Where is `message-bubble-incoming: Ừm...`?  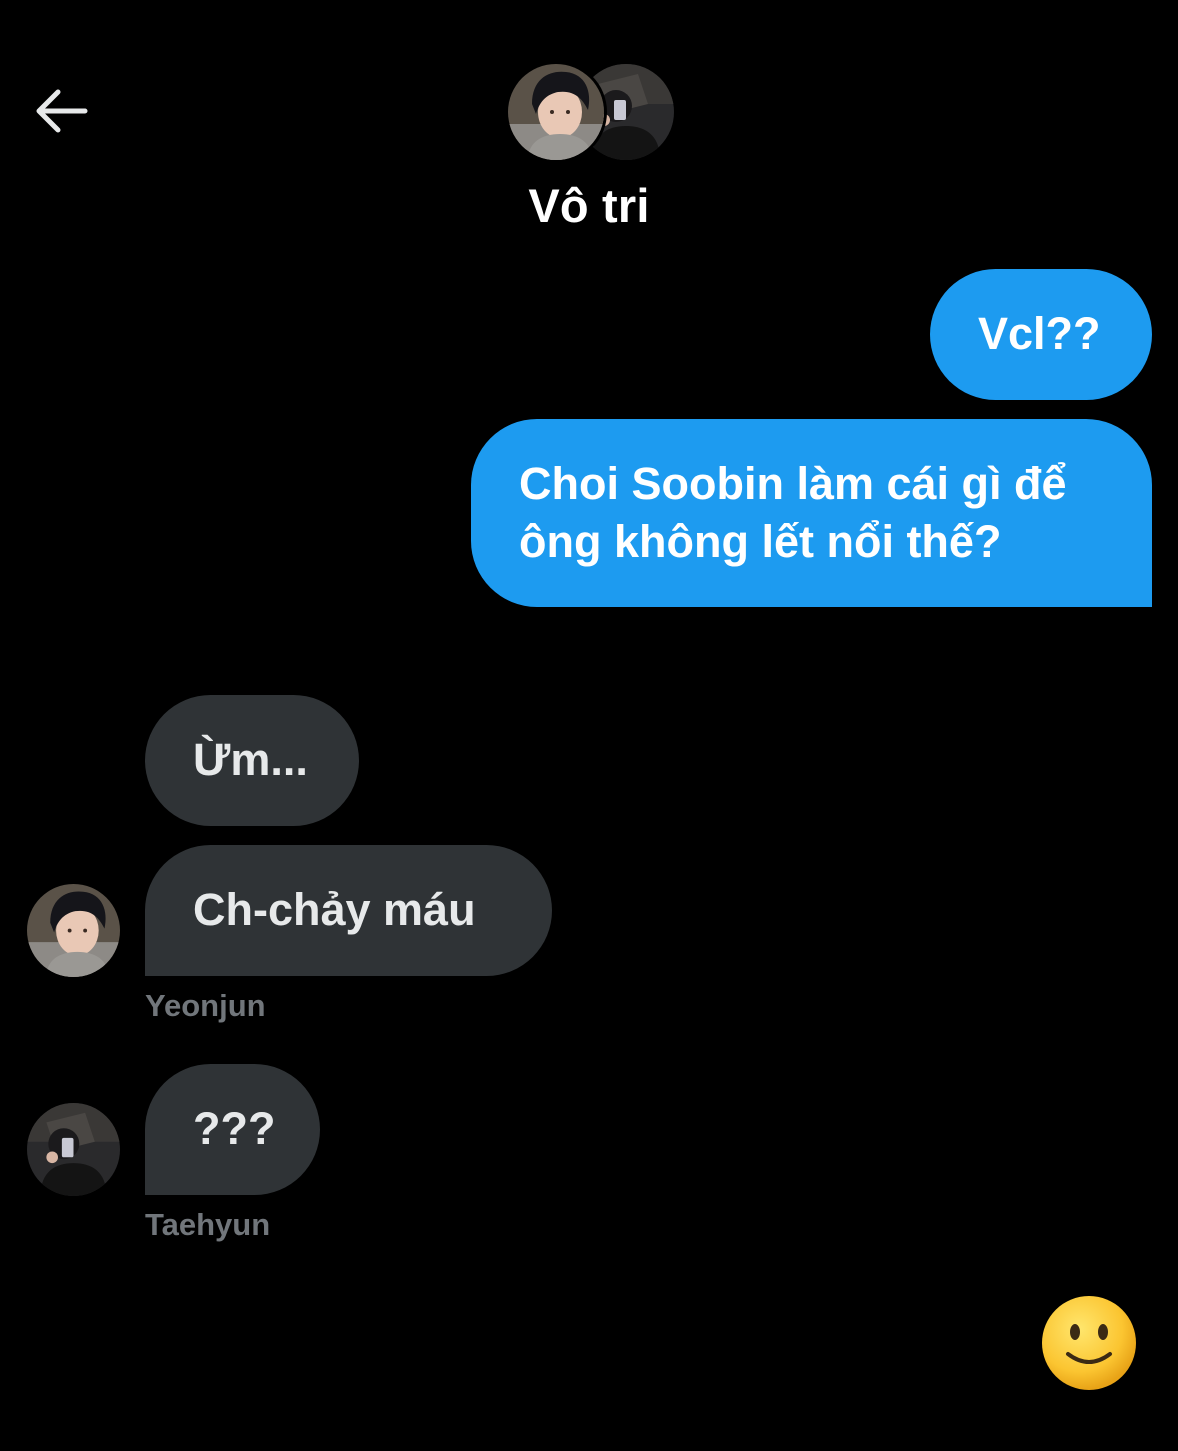 message-bubble-incoming: Ừm... is located at coordinates (252, 760).